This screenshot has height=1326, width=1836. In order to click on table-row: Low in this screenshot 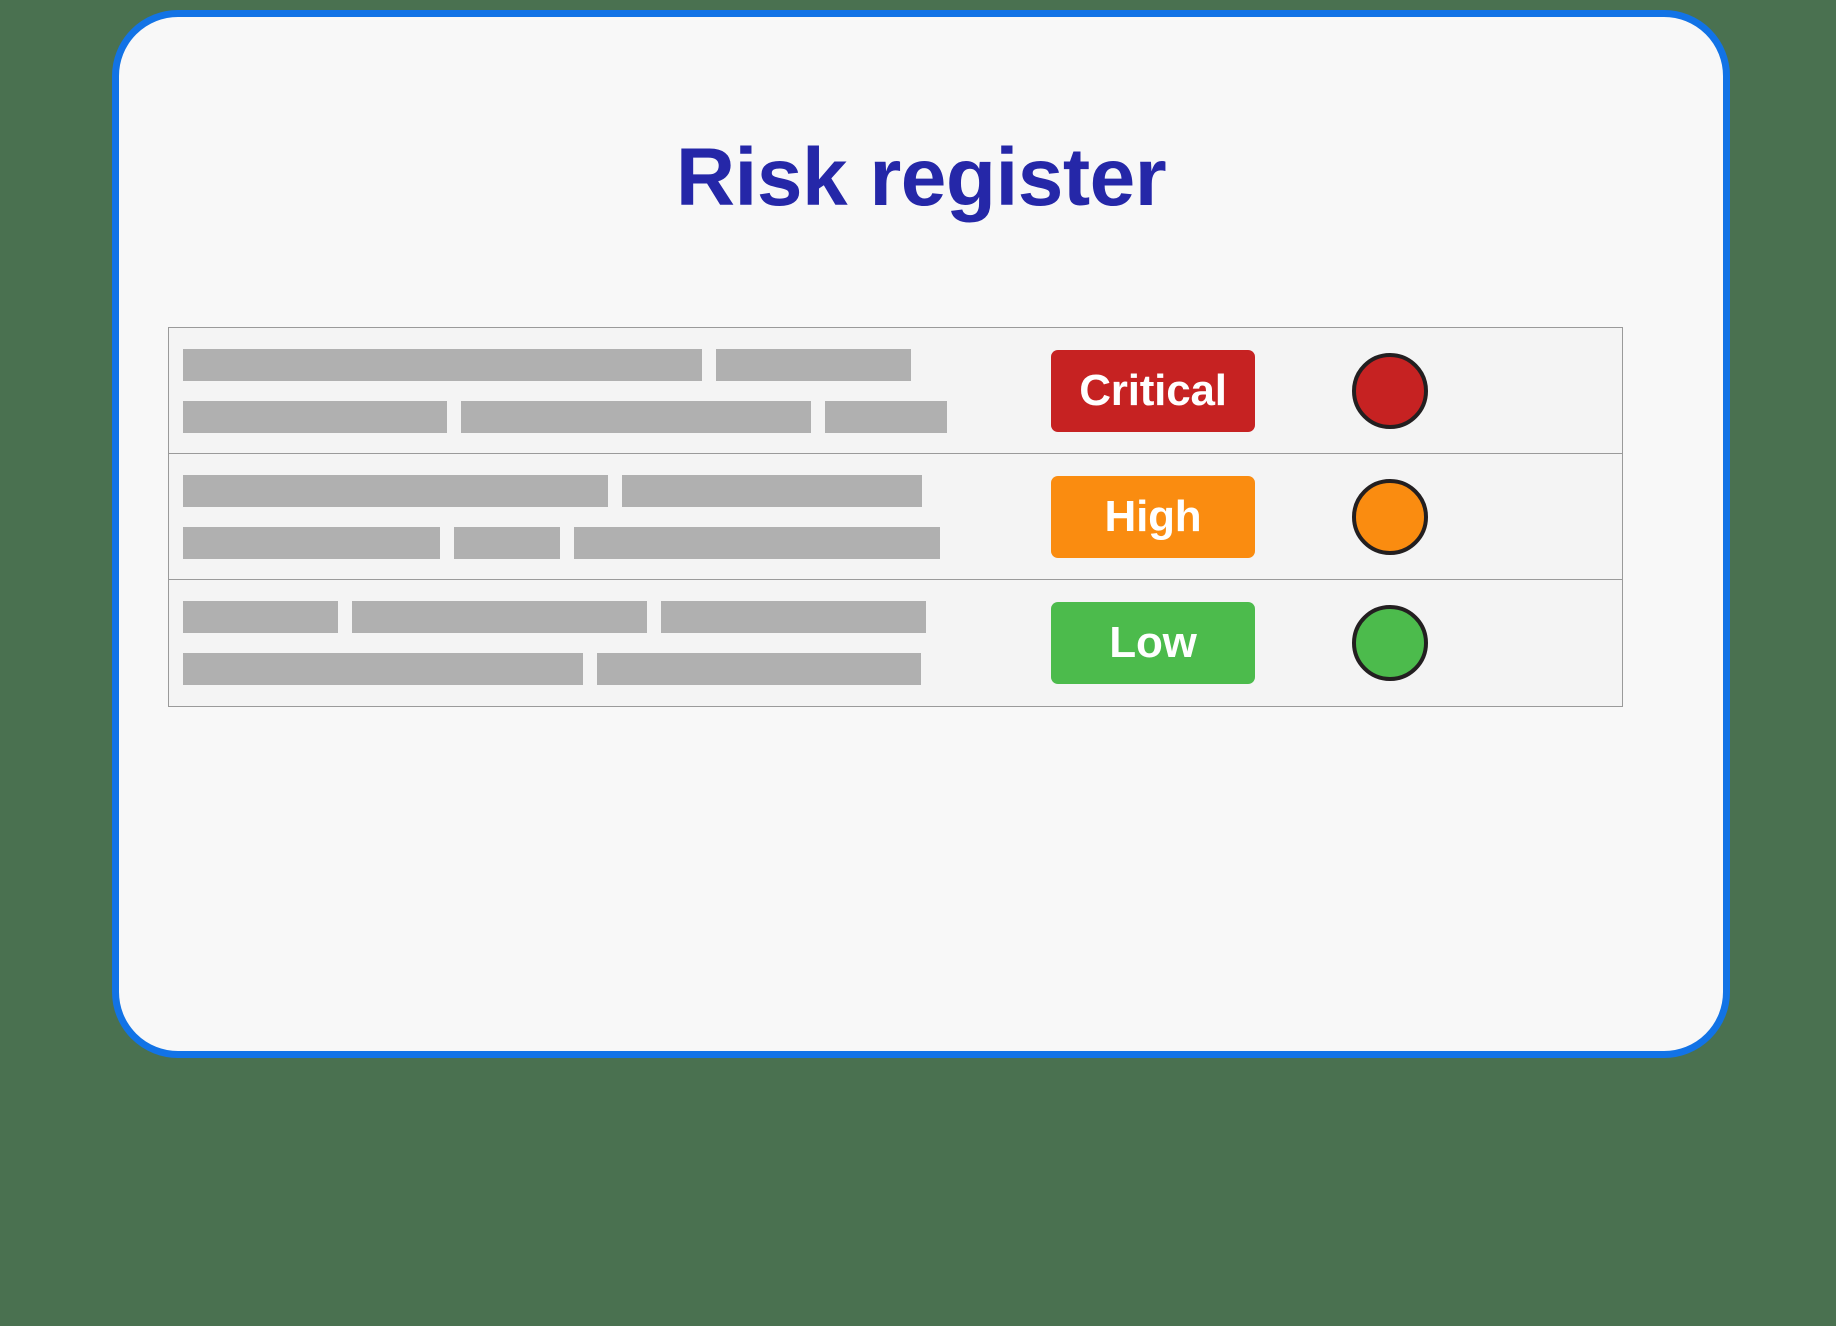, I will do `click(895, 643)`.